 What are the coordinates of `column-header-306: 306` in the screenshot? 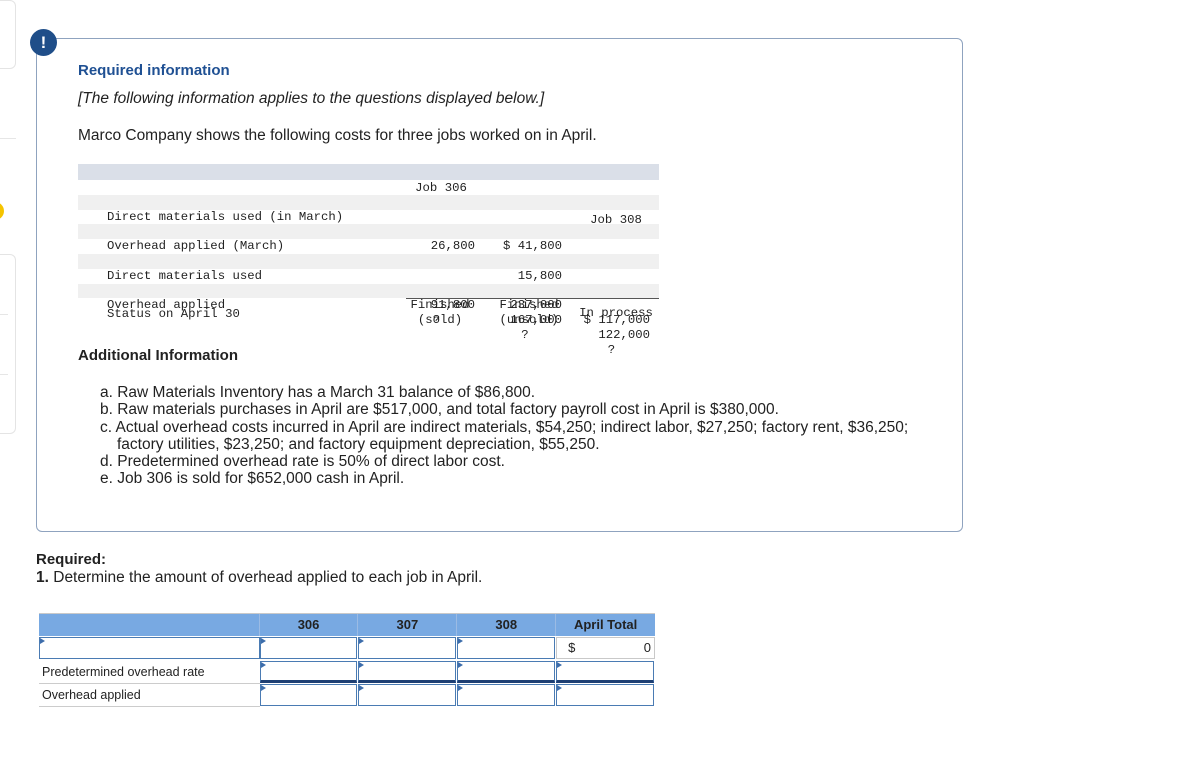 It's located at (309, 625).